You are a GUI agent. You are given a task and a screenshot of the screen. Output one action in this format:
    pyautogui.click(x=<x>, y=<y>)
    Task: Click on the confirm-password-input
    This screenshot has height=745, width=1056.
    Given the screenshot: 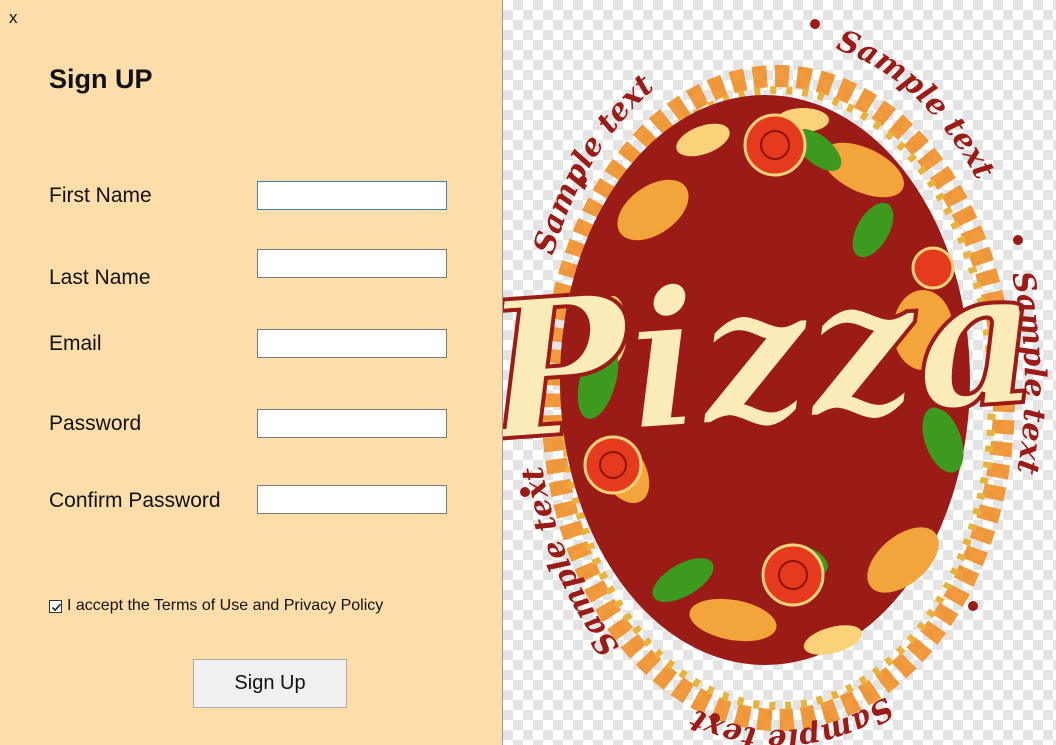 What is the action you would take?
    pyautogui.click(x=352, y=499)
    